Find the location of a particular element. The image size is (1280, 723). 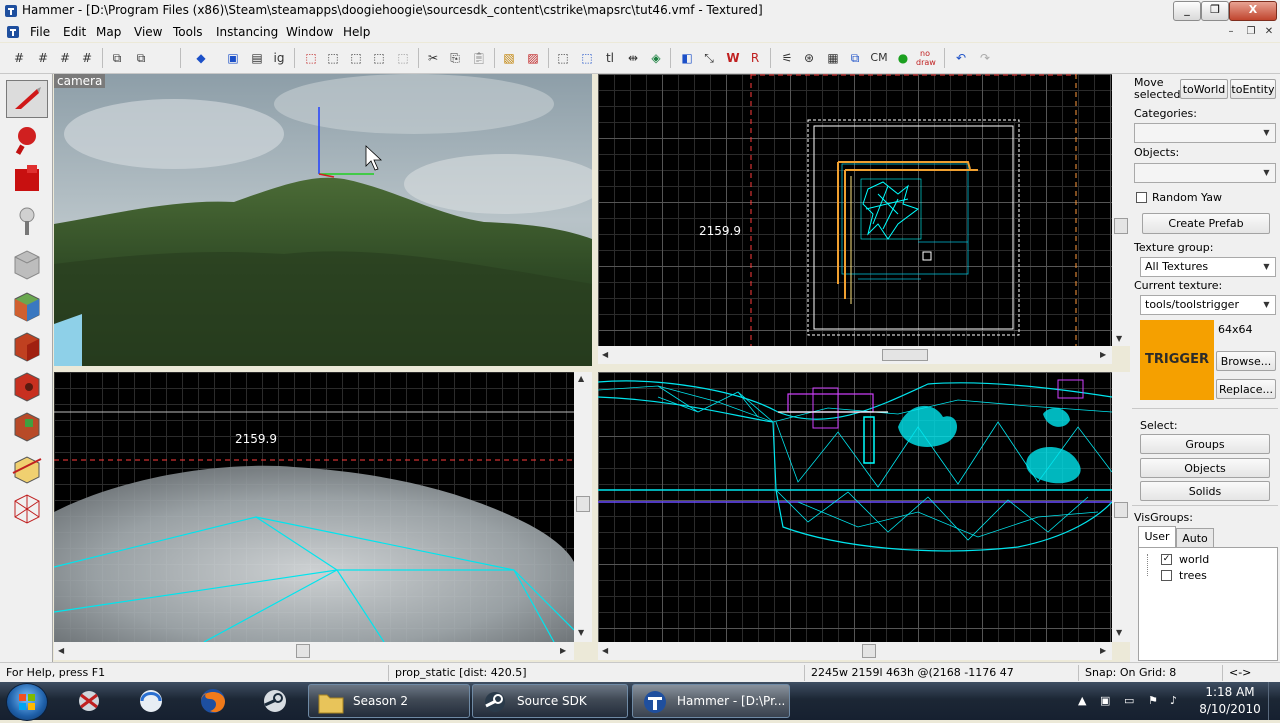

front-viewport-vscroll: ▲ ▼ is located at coordinates (583, 507).